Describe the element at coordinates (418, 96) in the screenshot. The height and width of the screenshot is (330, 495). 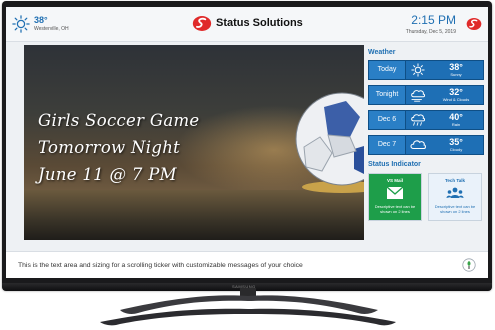
I see `wind-cloud-icon` at that location.